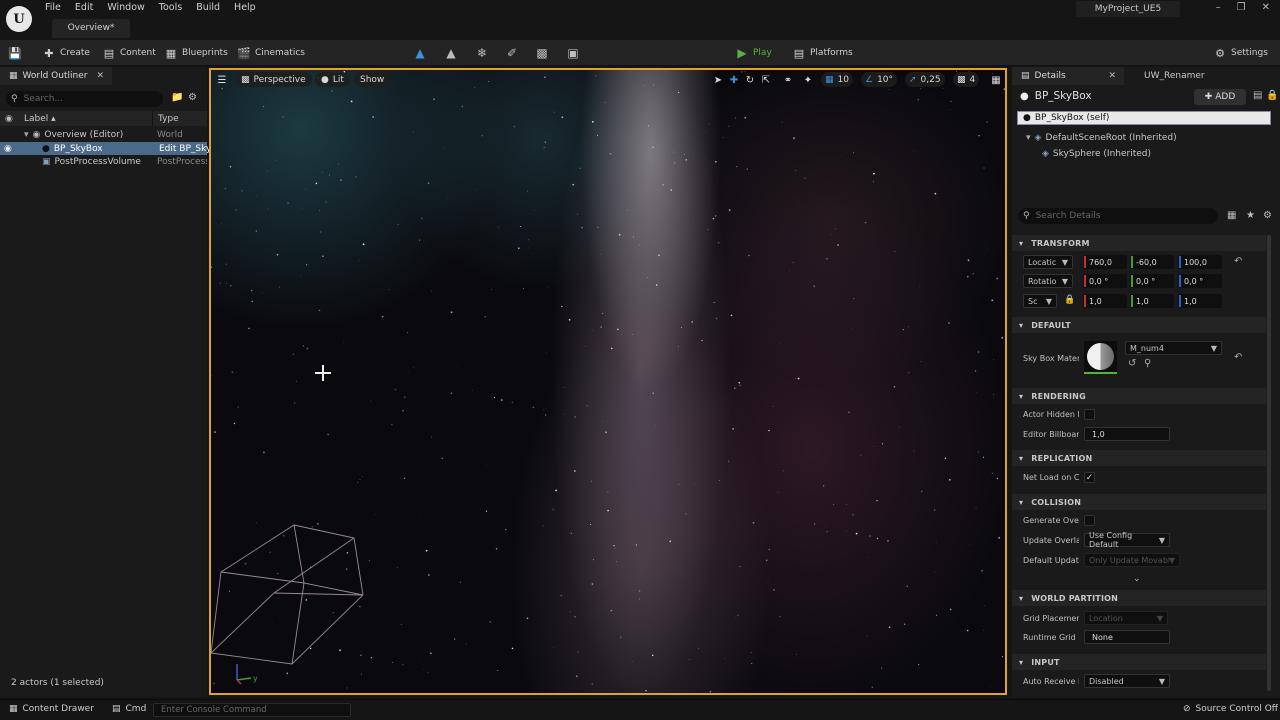 The height and width of the screenshot is (720, 1280). What do you see at coordinates (1139, 598) in the screenshot?
I see `section-world-partition: ▾ WORLD PARTITION` at bounding box center [1139, 598].